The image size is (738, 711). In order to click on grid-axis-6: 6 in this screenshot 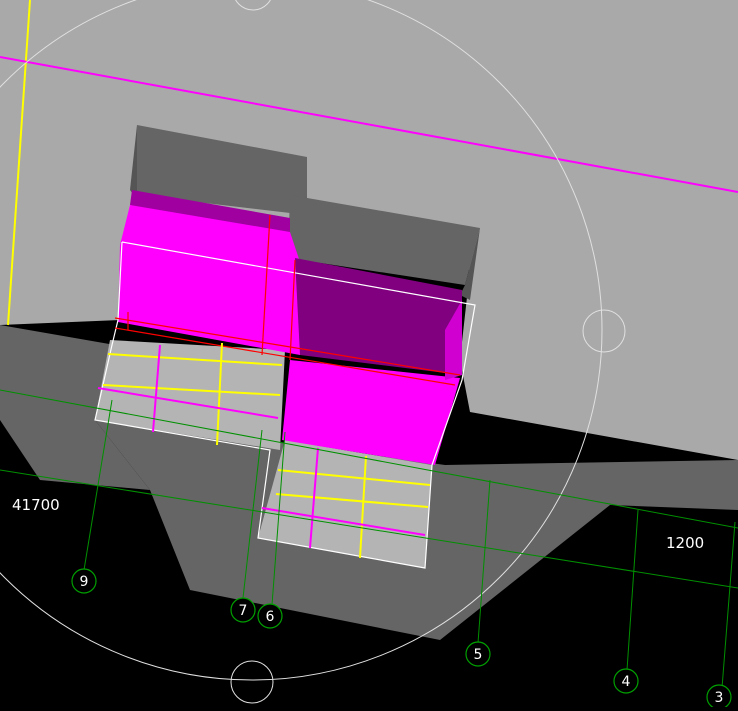, I will do `click(270, 616)`.